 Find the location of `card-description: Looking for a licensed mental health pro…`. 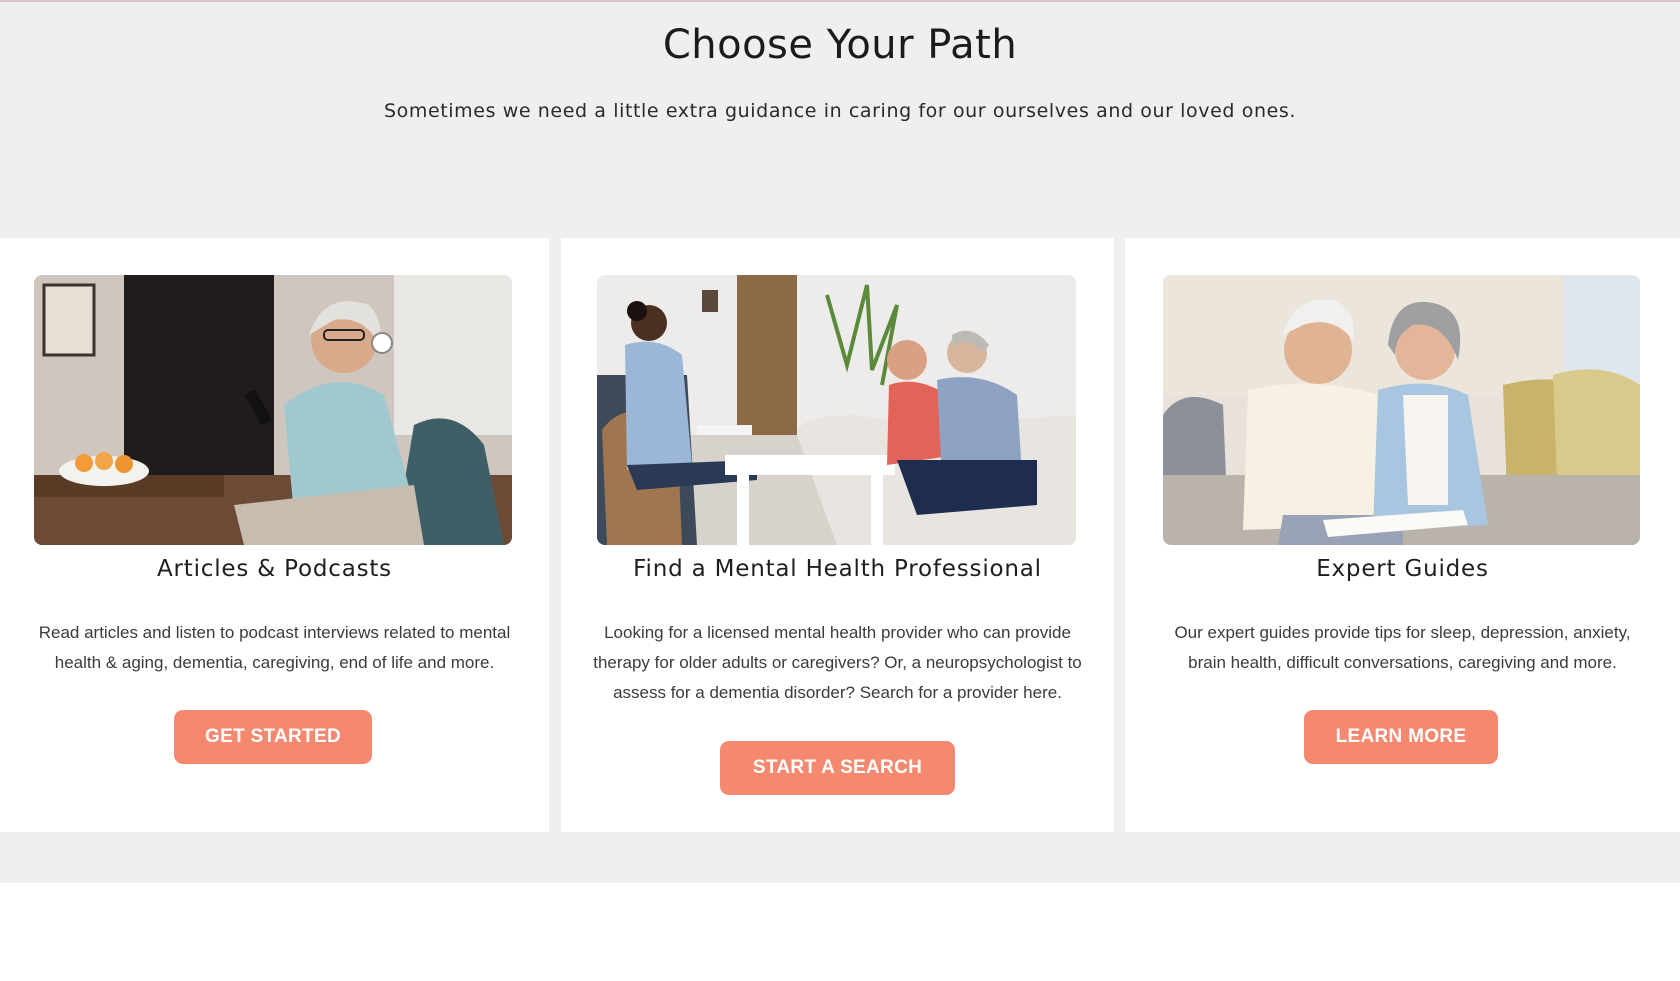

card-description: Looking for a licensed mental health pro… is located at coordinates (837, 662).